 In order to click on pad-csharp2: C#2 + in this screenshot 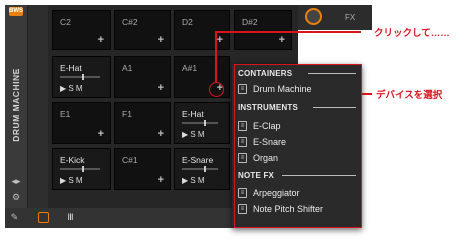, I will do `click(142, 30)`.